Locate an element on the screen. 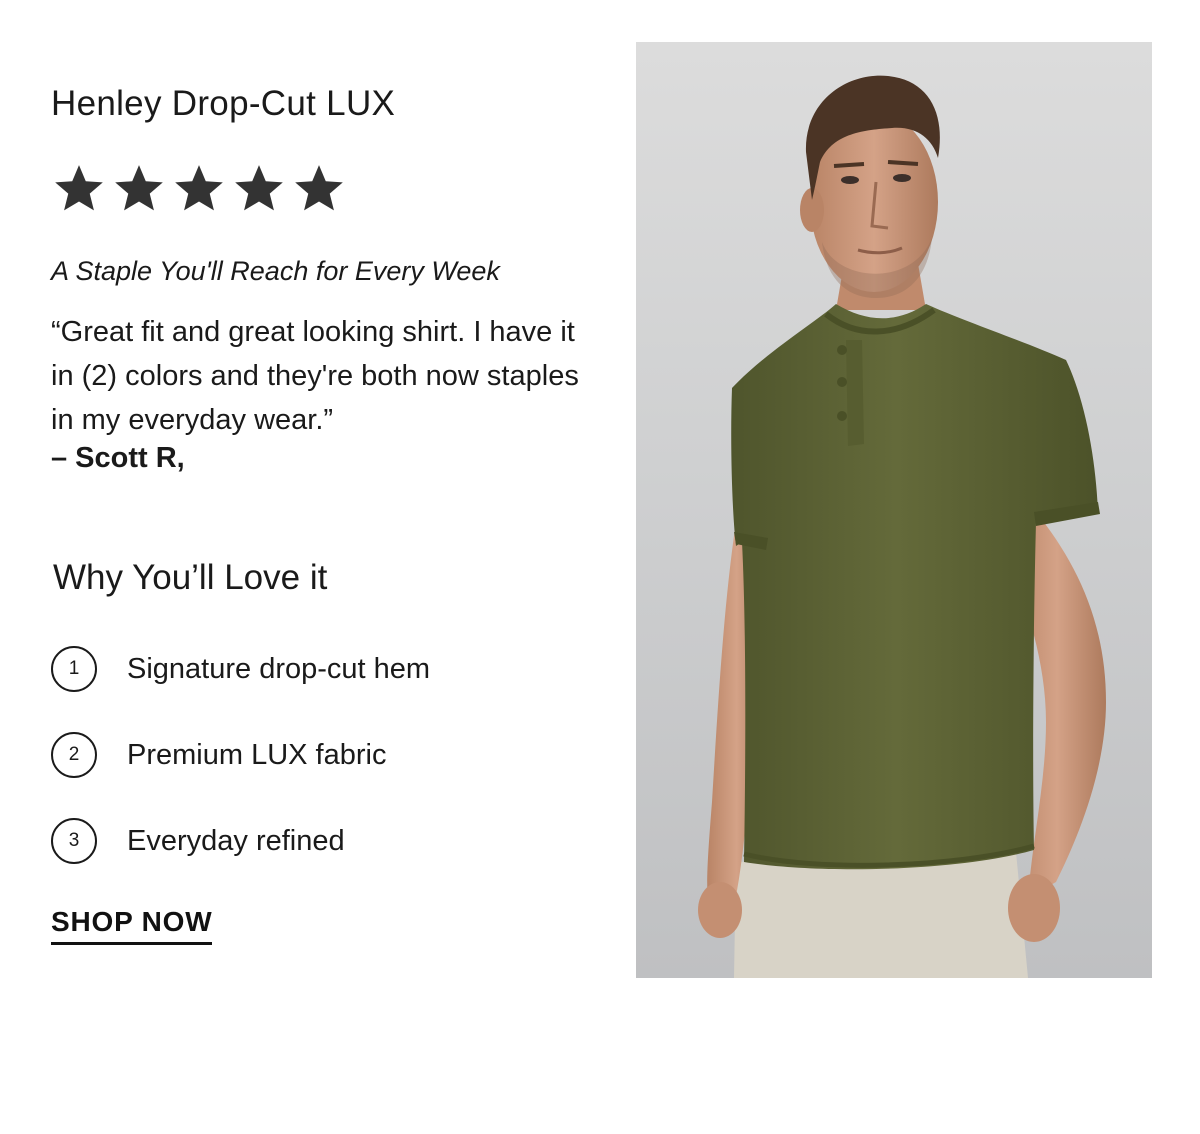 This screenshot has width=1200, height=1134. benefit-label: Premium LUX fabric is located at coordinates (257, 754).